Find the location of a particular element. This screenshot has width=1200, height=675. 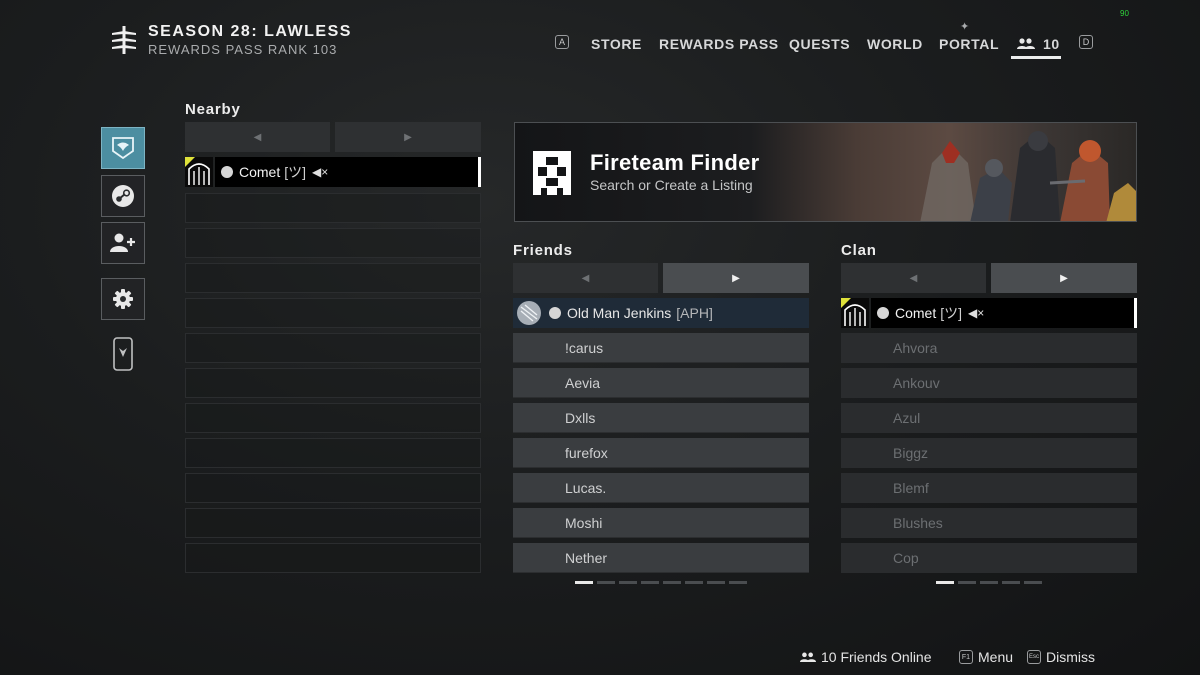

add-friend-button is located at coordinates (123, 243).